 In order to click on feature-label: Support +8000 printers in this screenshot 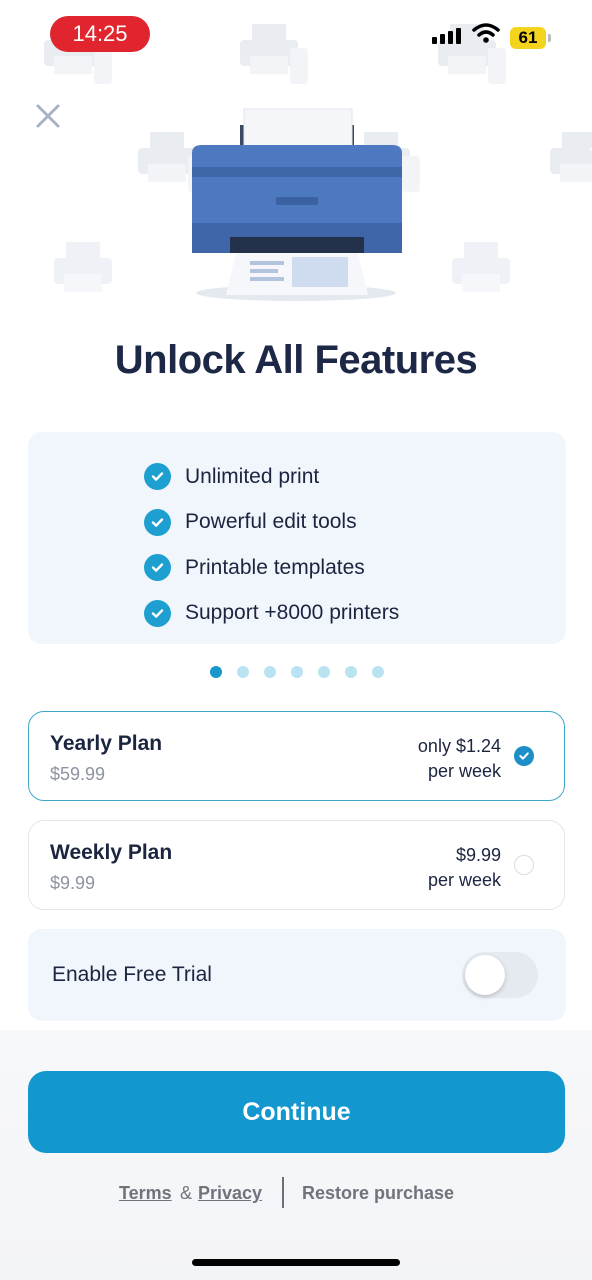, I will do `click(292, 613)`.